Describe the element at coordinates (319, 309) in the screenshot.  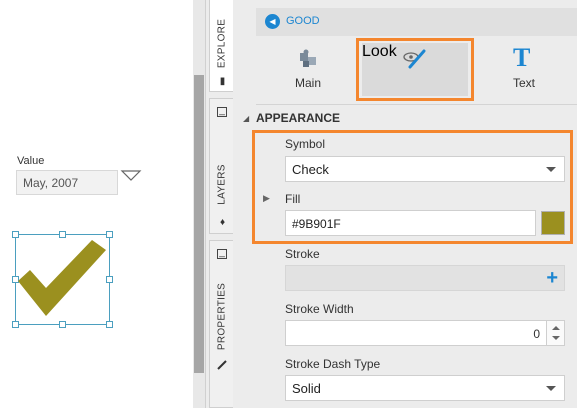
I see `stroke-width-label: Stroke Width` at that location.